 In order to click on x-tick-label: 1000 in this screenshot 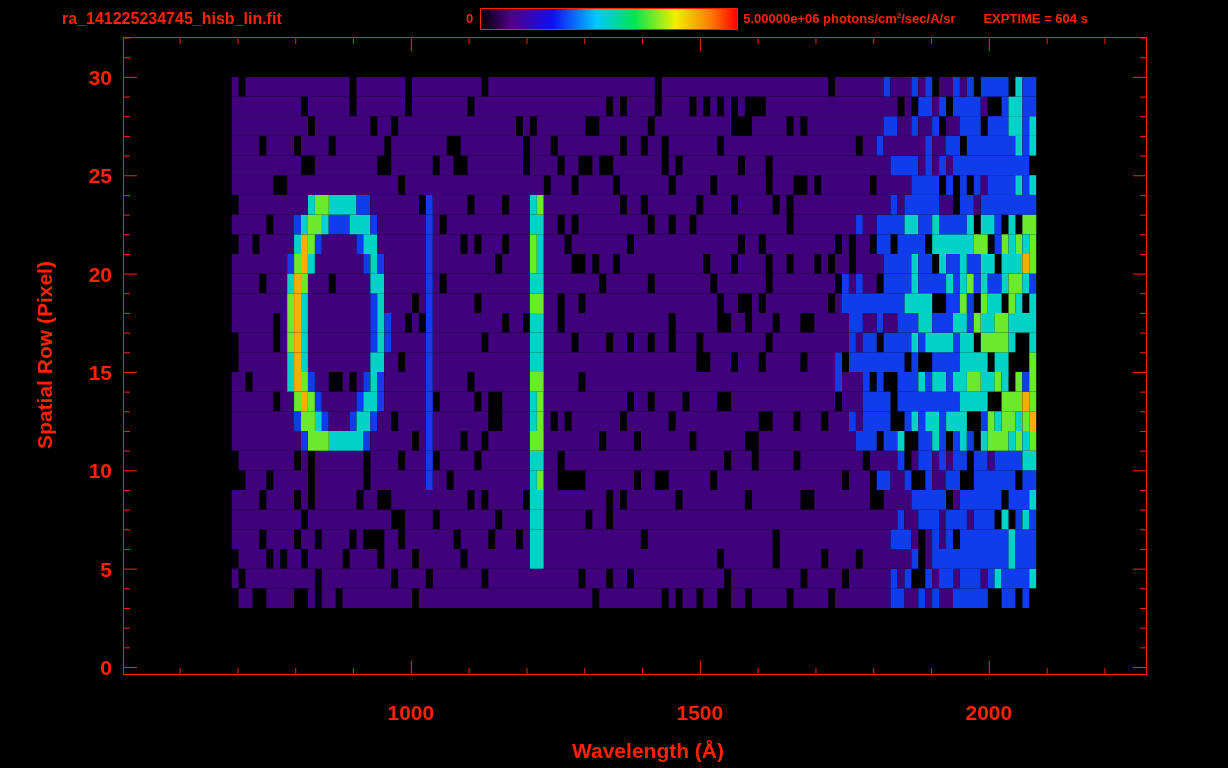, I will do `click(411, 712)`.